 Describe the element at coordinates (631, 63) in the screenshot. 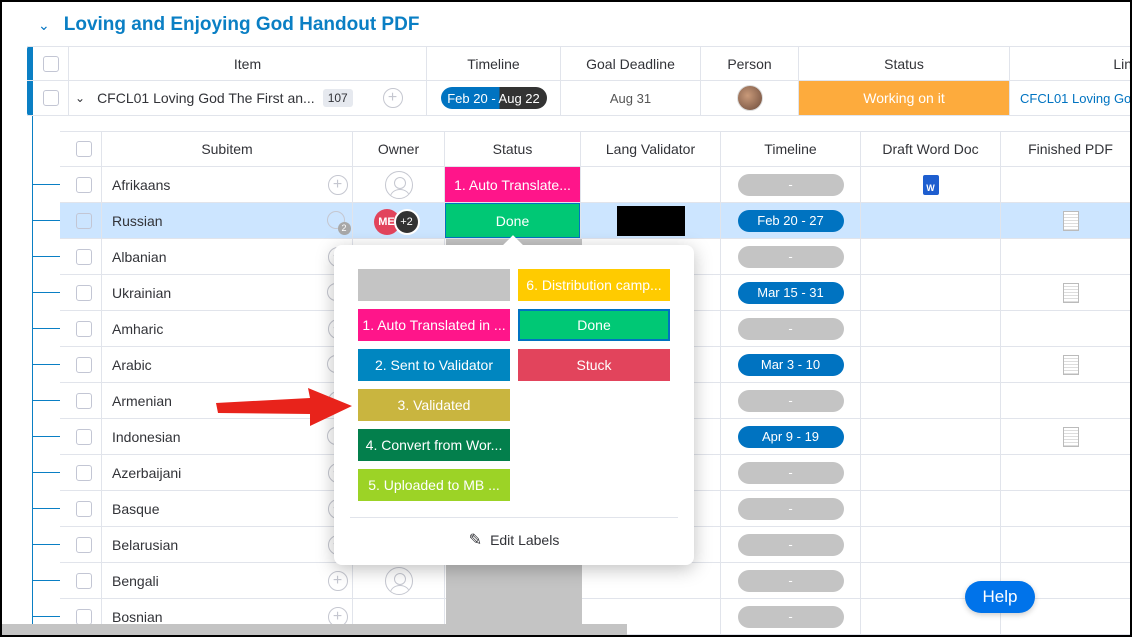

I see `column-header-goal-deadline: Goal Deadline` at that location.